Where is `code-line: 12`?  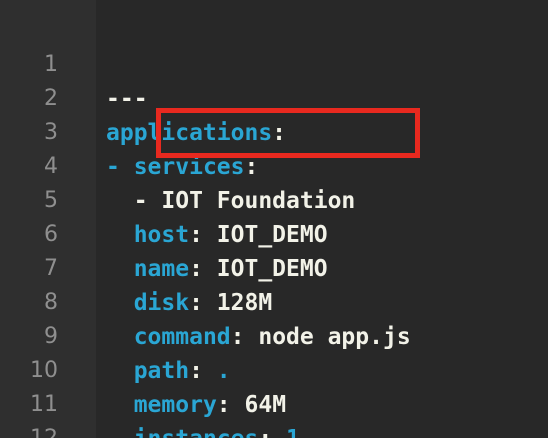
code-line: 12 is located at coordinates (274, 413).